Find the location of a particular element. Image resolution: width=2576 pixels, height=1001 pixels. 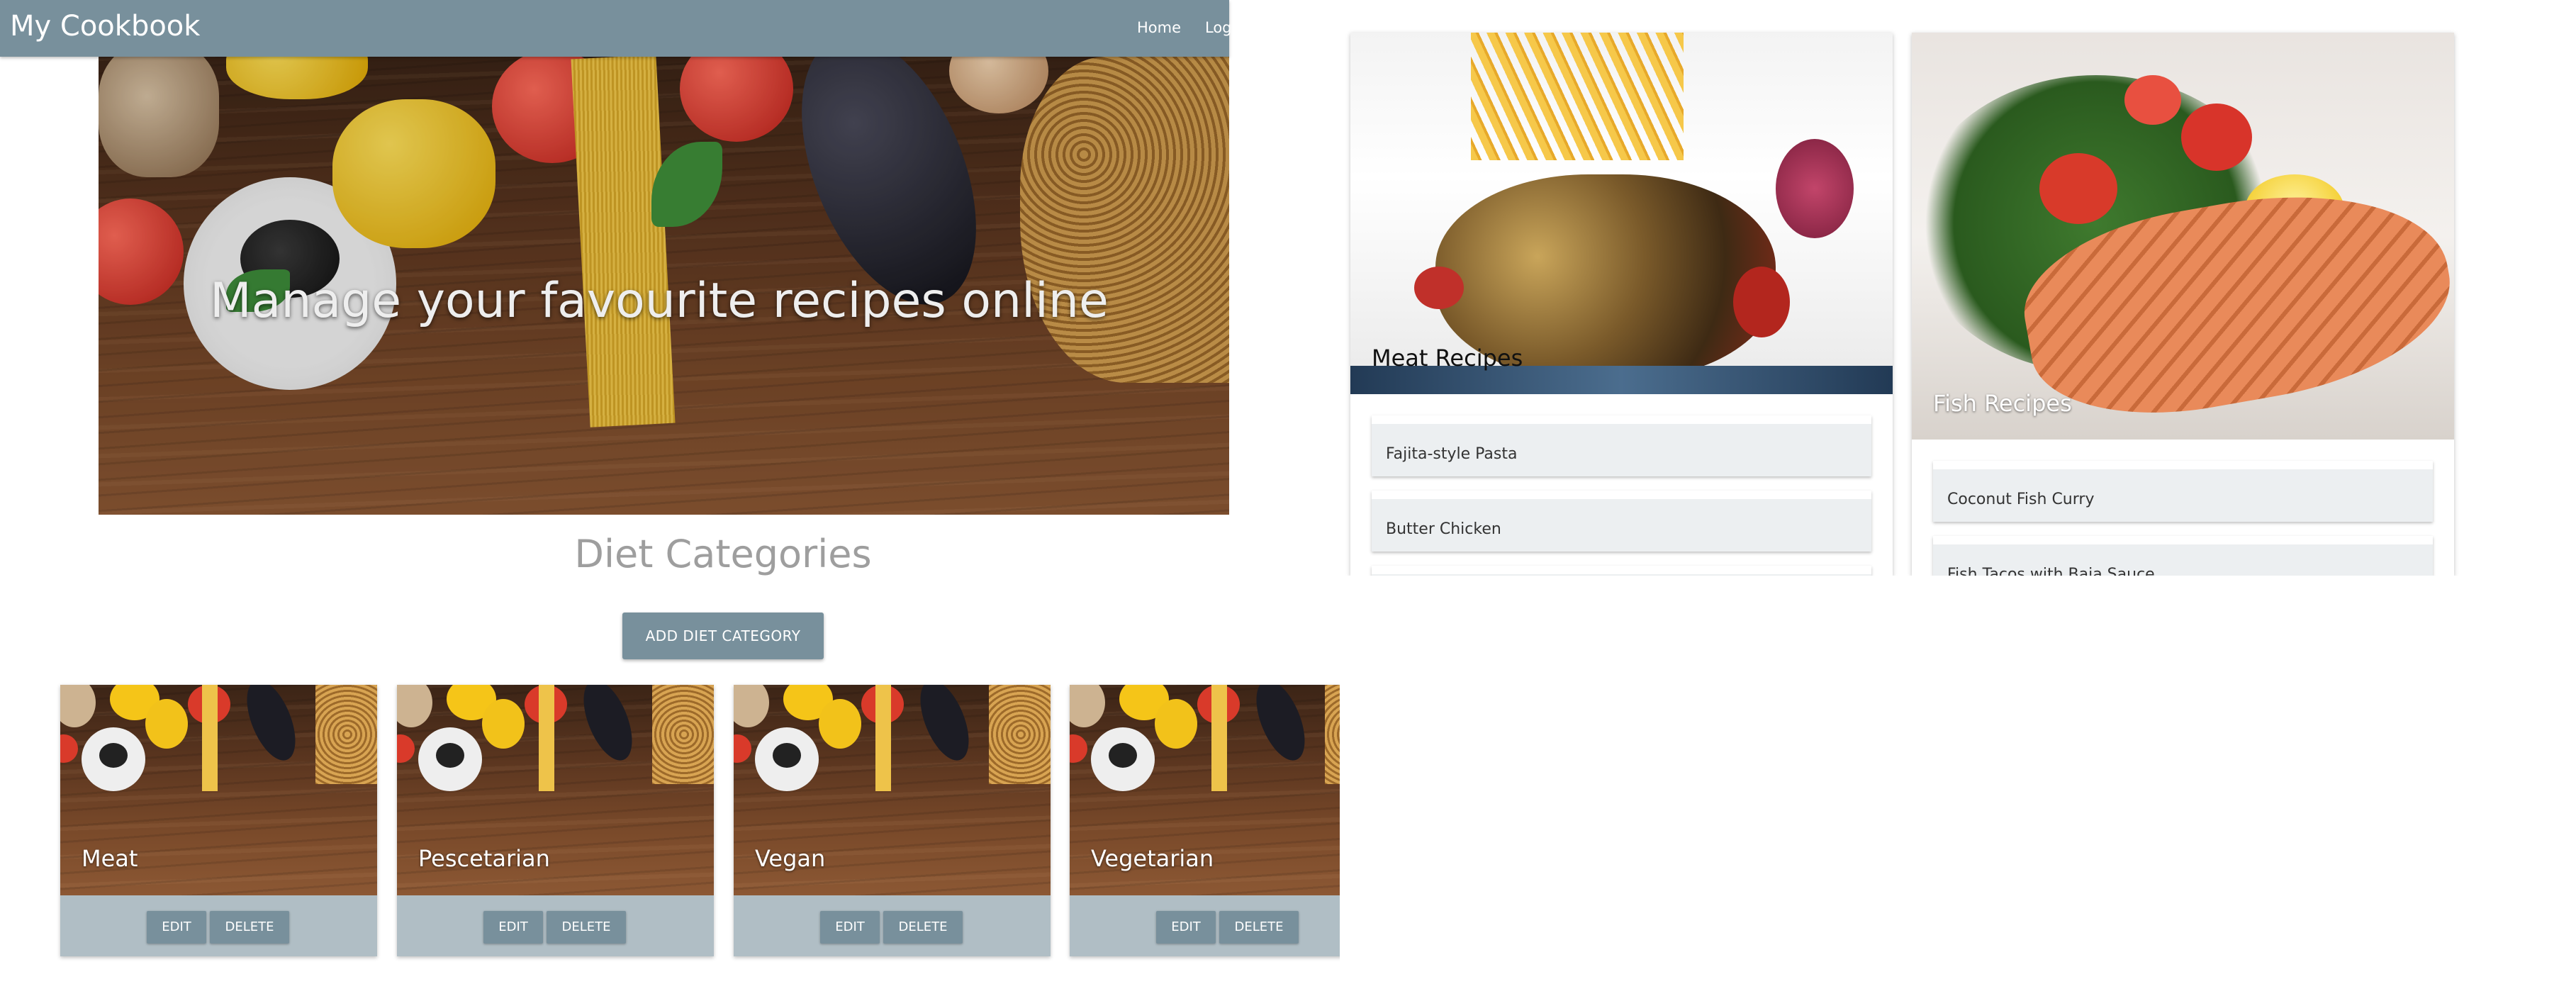

category-title: Meat is located at coordinates (110, 858).